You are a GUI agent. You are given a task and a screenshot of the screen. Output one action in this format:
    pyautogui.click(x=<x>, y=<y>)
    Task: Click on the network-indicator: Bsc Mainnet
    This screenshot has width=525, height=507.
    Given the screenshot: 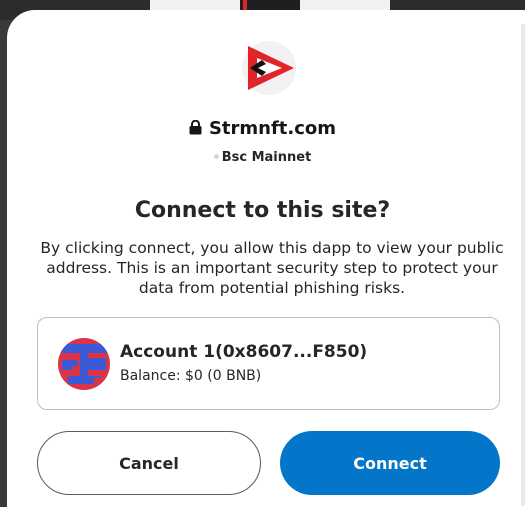 What is the action you would take?
    pyautogui.click(x=262, y=157)
    